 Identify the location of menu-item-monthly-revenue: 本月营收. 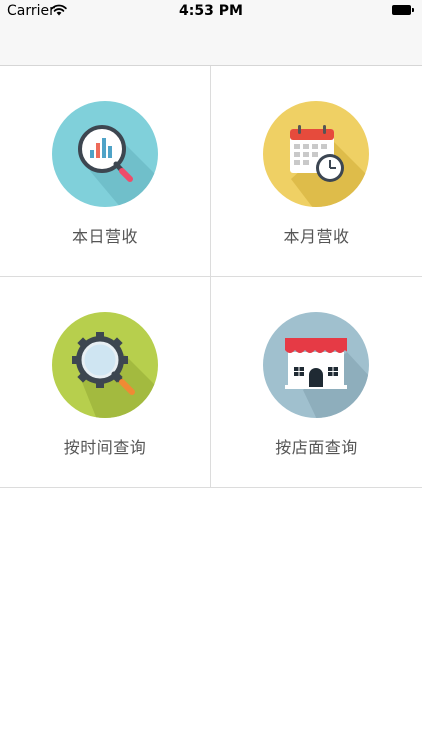
(316, 171).